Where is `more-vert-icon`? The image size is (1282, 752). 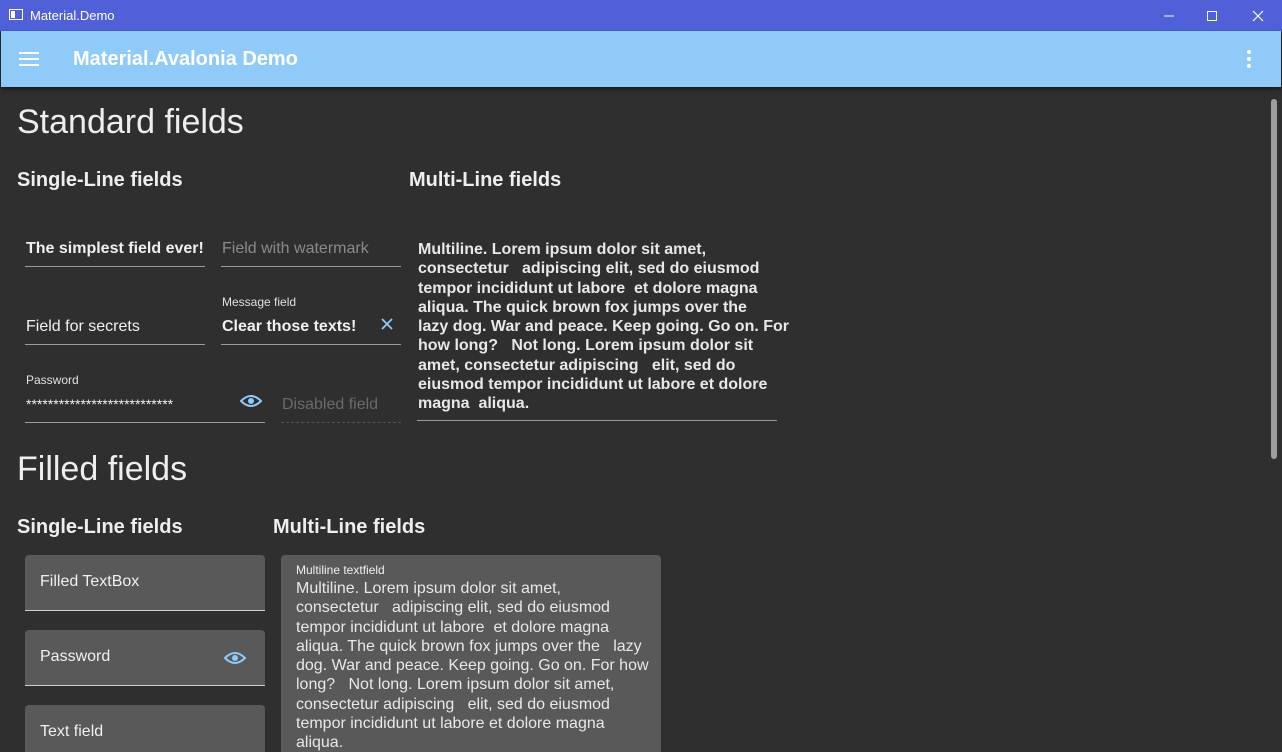
more-vert-icon is located at coordinates (1249, 59).